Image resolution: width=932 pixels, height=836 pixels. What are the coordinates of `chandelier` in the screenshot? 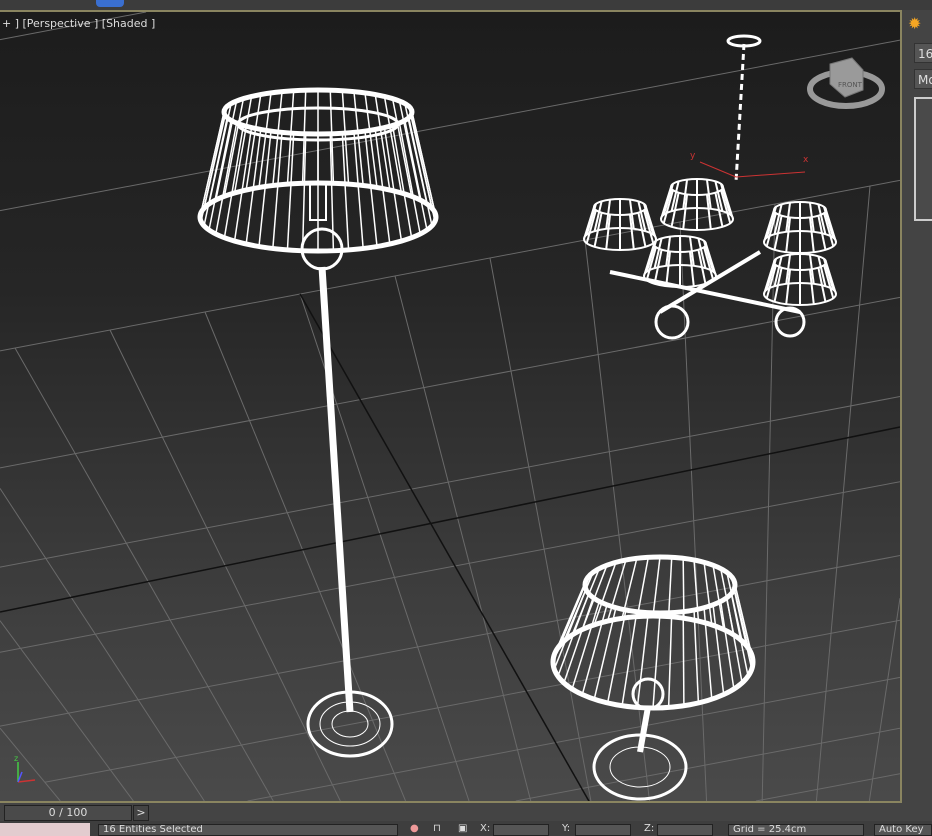 It's located at (710, 187).